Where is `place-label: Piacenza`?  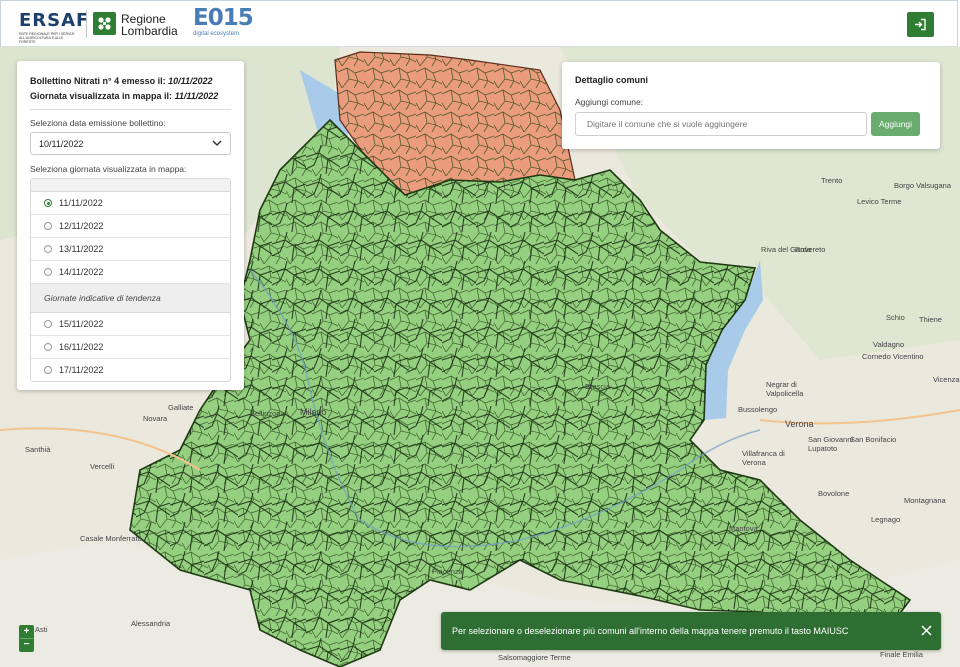 place-label: Piacenza is located at coordinates (447, 571).